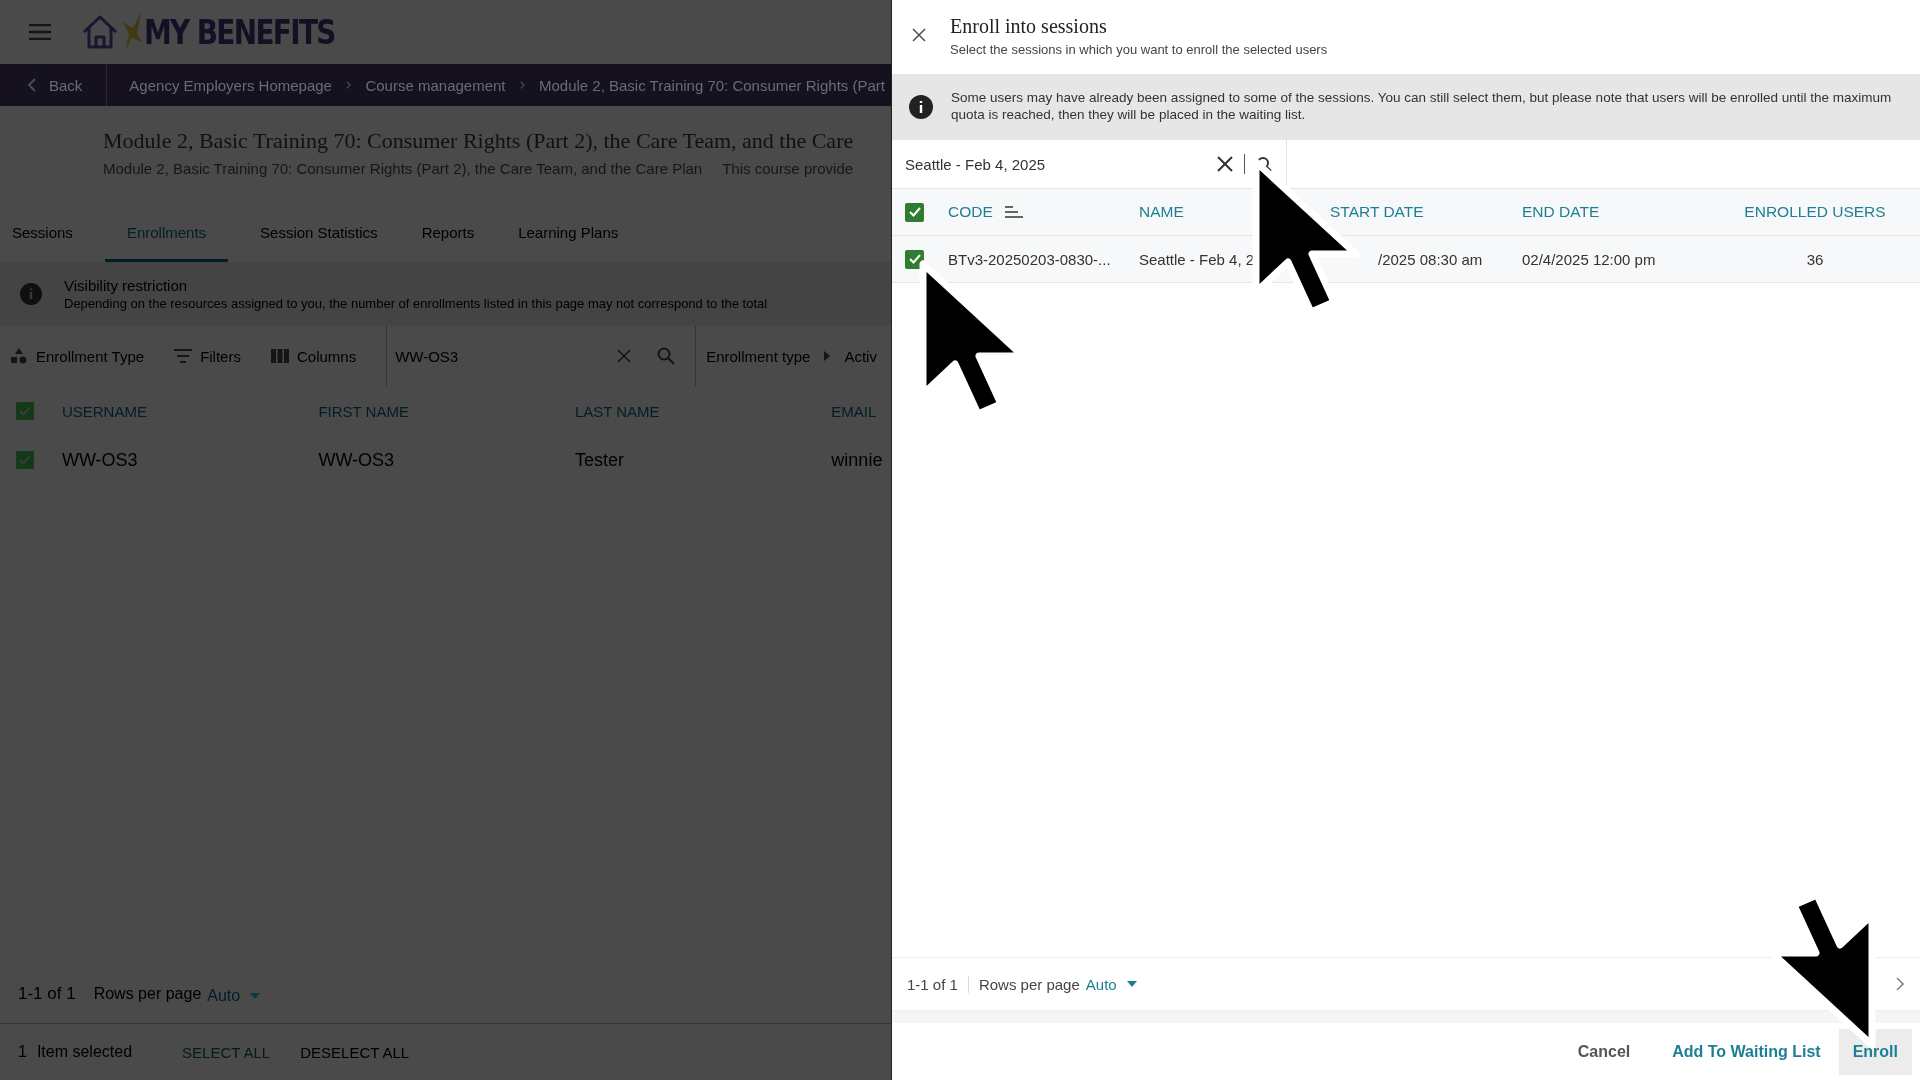  Describe the element at coordinates (1604, 1051) in the screenshot. I see `dialog-button: Cancel` at that location.